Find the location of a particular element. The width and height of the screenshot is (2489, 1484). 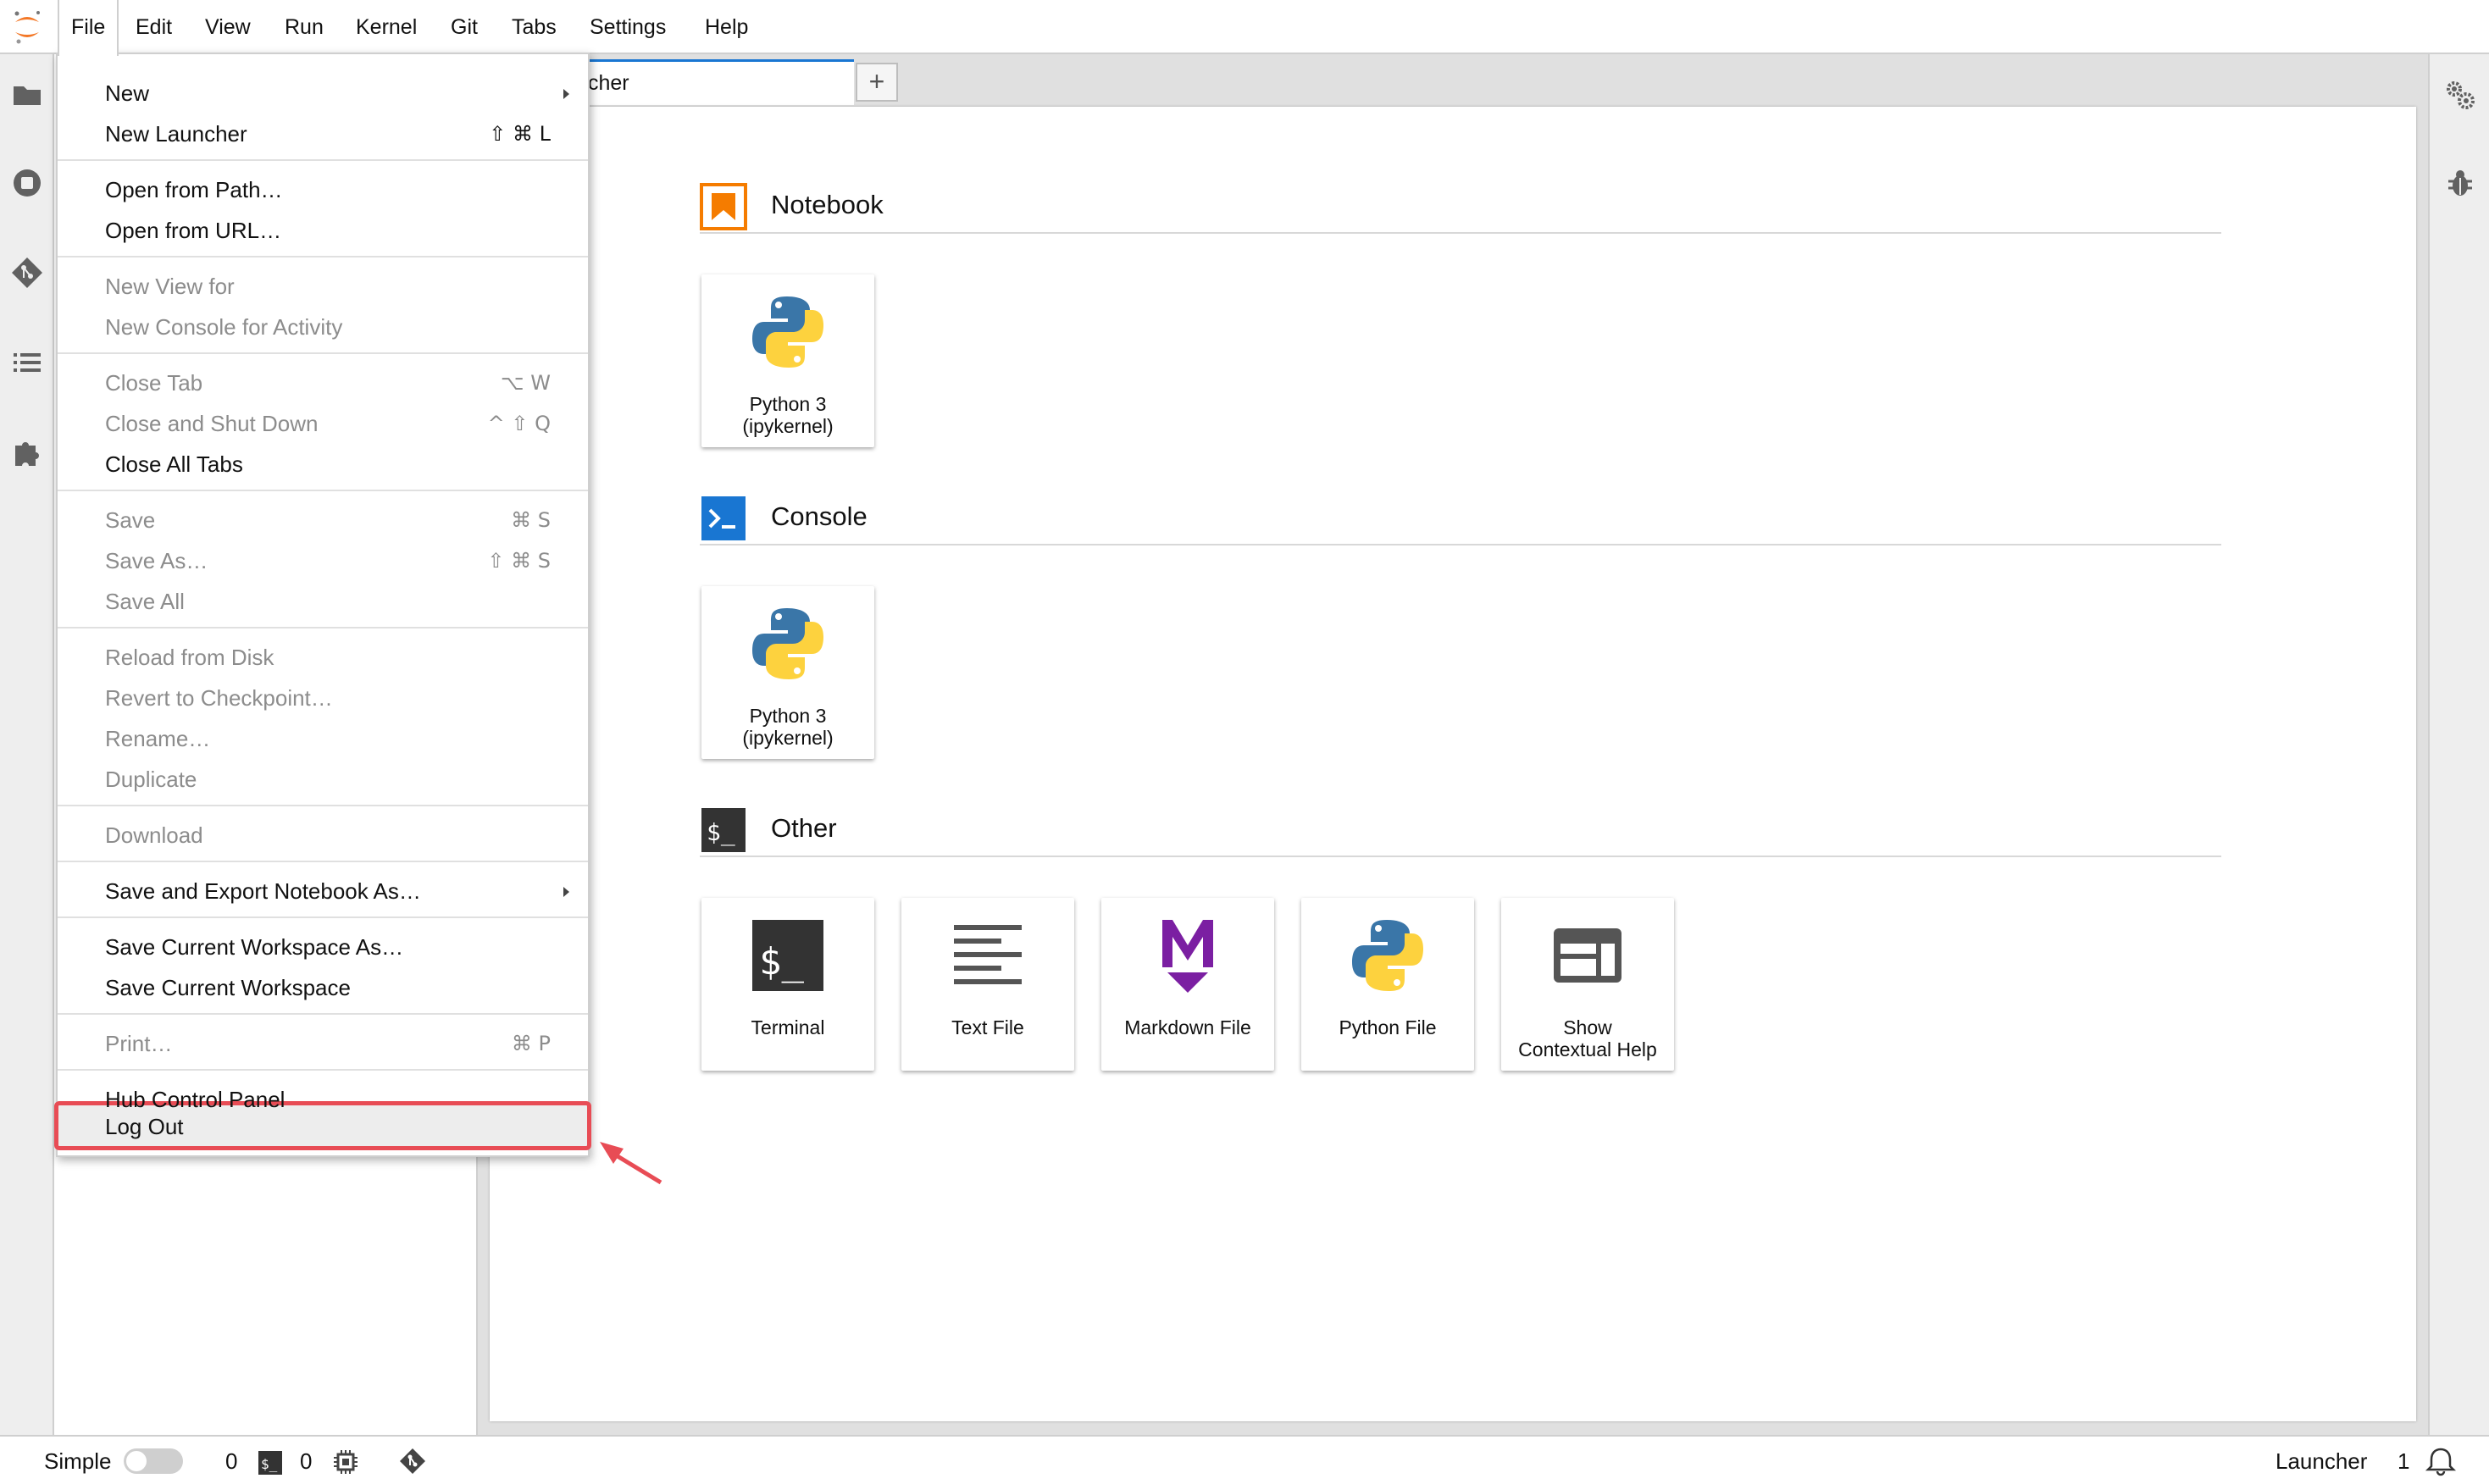

menu-item-new: New is located at coordinates (323, 93).